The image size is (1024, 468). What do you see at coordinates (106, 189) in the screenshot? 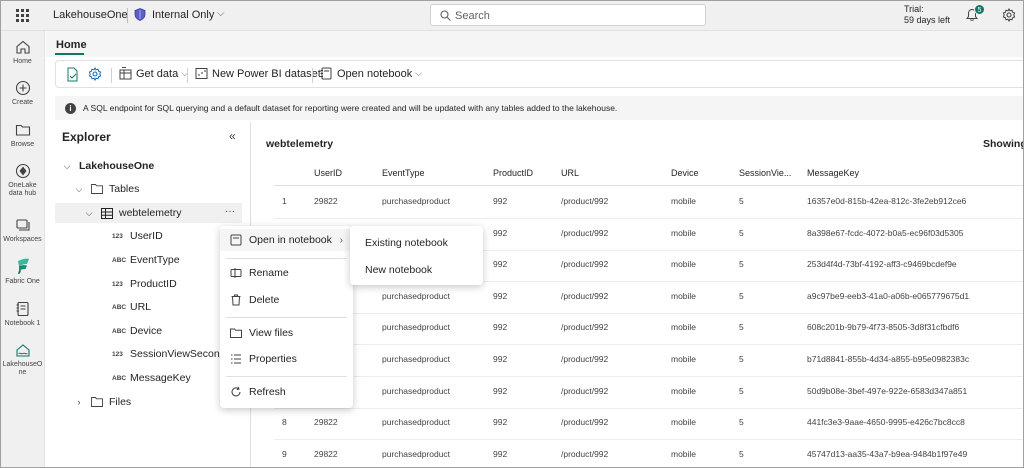
I see `tree-item-tables: ⌵ Tables` at bounding box center [106, 189].